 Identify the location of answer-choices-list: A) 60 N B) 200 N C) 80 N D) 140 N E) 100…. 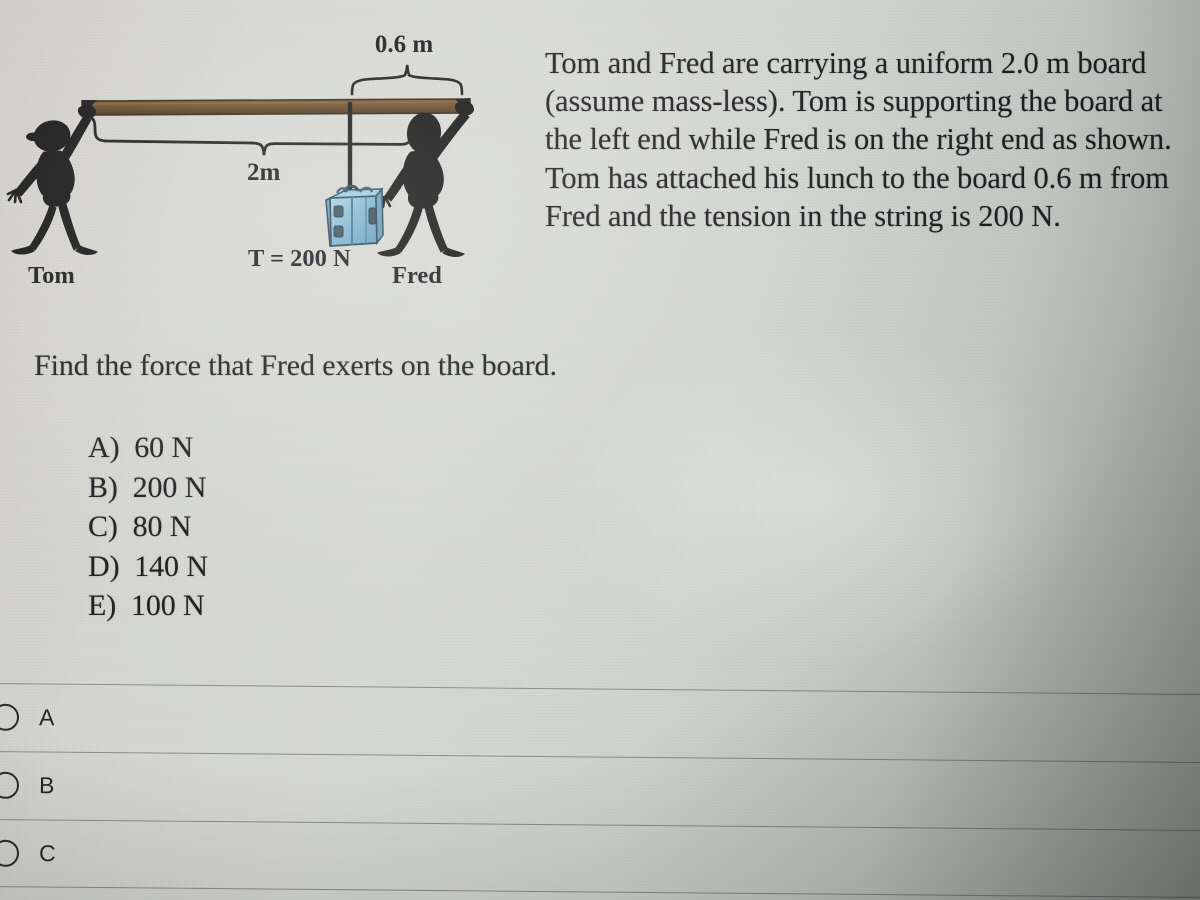
(148, 527).